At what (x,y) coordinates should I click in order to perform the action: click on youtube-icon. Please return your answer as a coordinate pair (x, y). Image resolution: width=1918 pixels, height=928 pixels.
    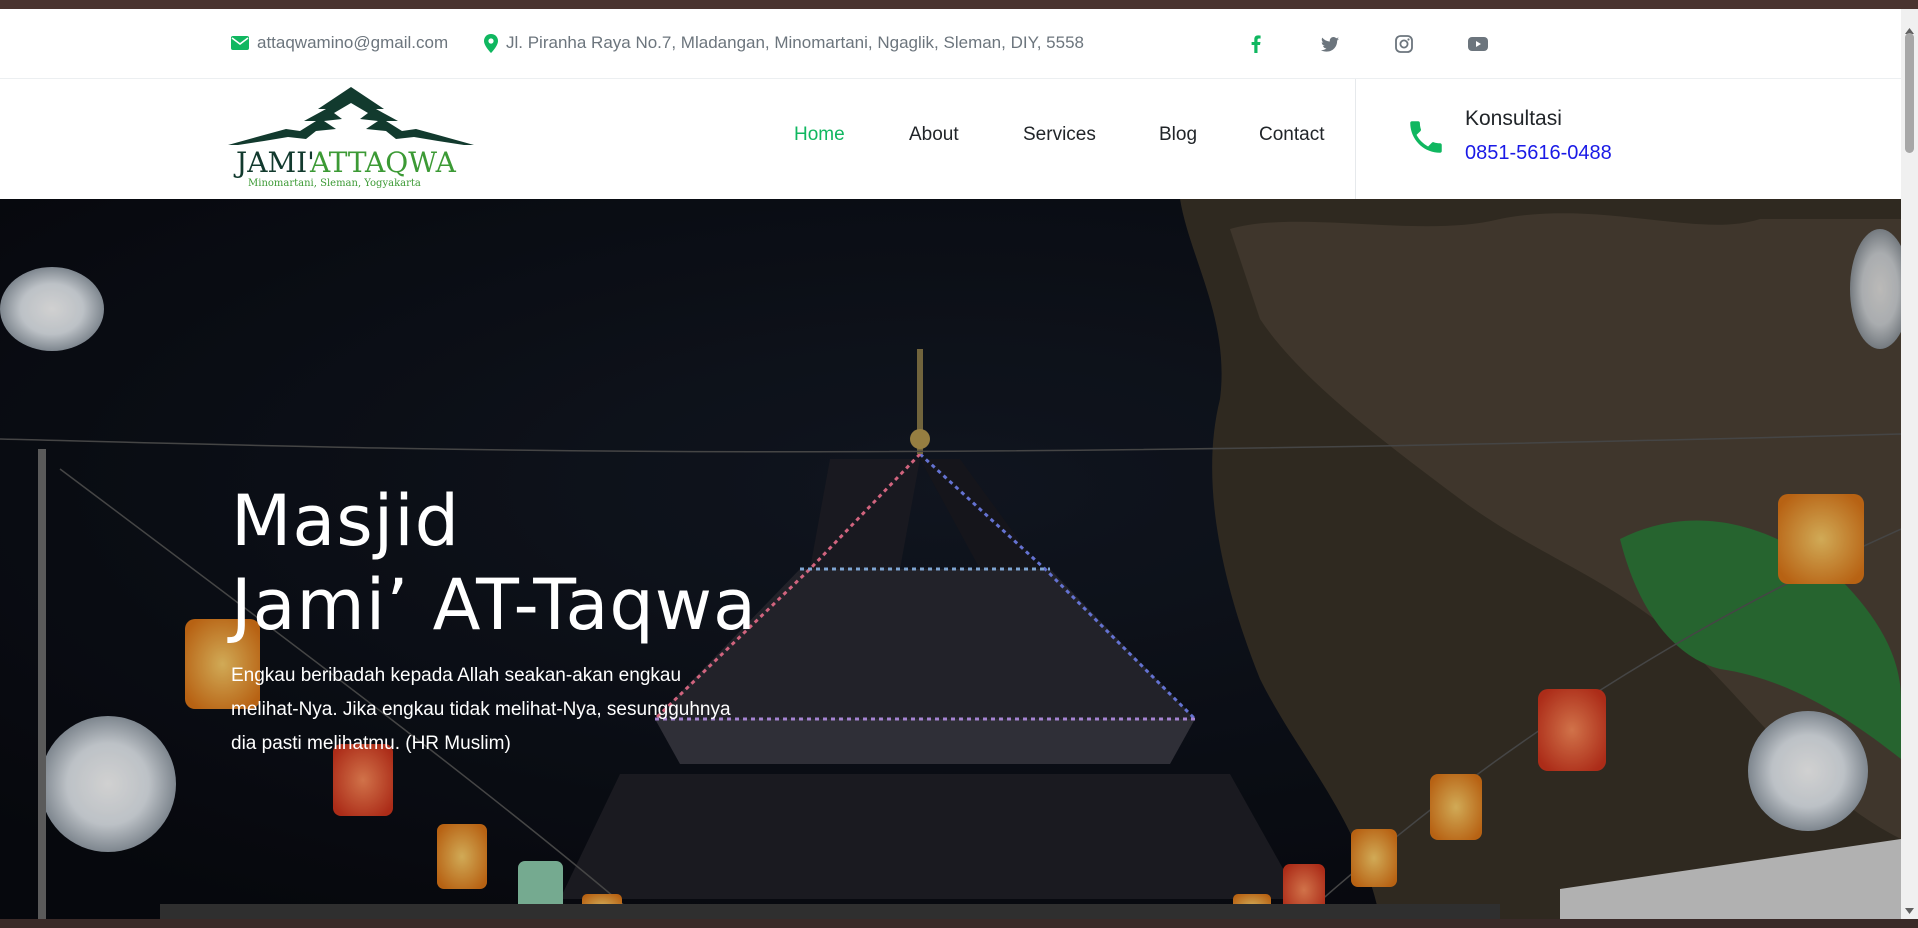
    Looking at the image, I should click on (1478, 44).